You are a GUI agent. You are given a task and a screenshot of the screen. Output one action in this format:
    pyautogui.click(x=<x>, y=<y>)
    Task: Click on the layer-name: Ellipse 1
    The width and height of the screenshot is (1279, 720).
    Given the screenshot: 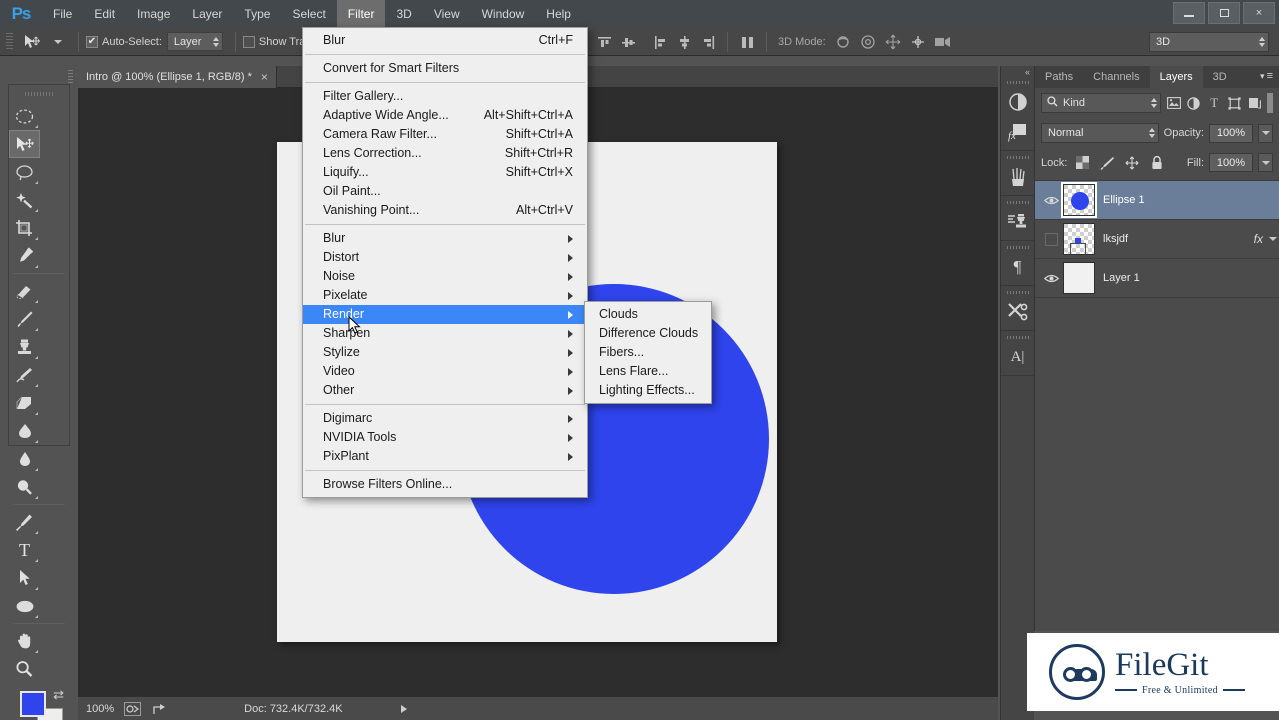 What is the action you would take?
    pyautogui.click(x=1191, y=200)
    